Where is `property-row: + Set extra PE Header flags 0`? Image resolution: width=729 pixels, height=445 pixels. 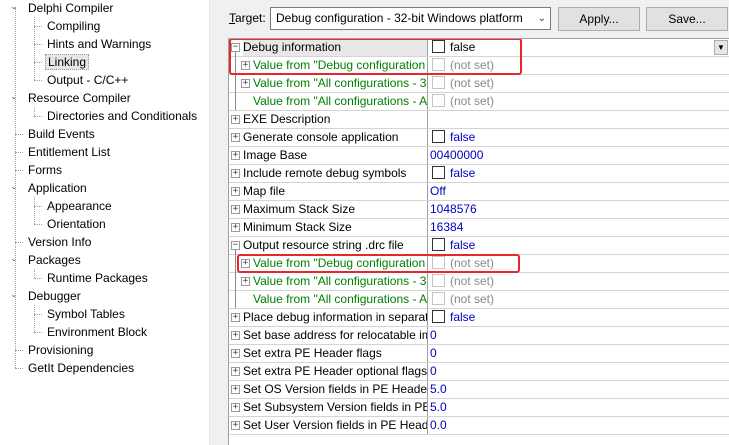 property-row: + Set extra PE Header flags 0 is located at coordinates (479, 354).